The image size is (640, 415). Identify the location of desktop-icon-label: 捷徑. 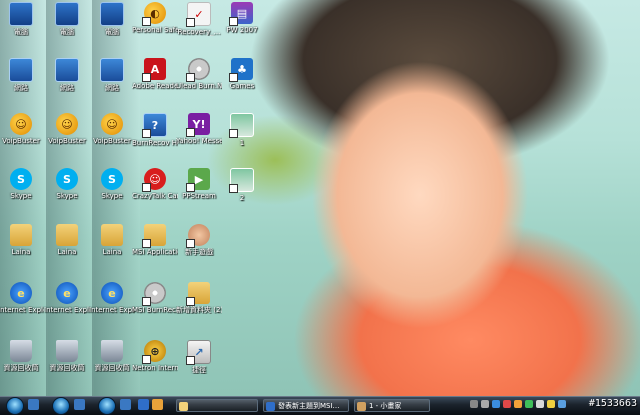
(199, 370).